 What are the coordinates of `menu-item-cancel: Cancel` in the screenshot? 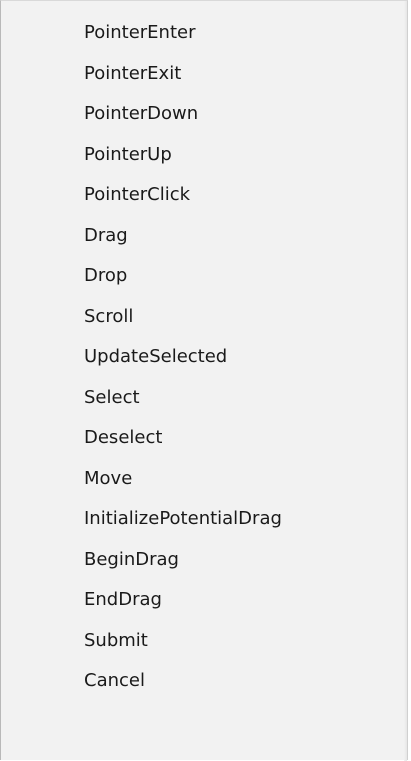 It's located at (204, 681).